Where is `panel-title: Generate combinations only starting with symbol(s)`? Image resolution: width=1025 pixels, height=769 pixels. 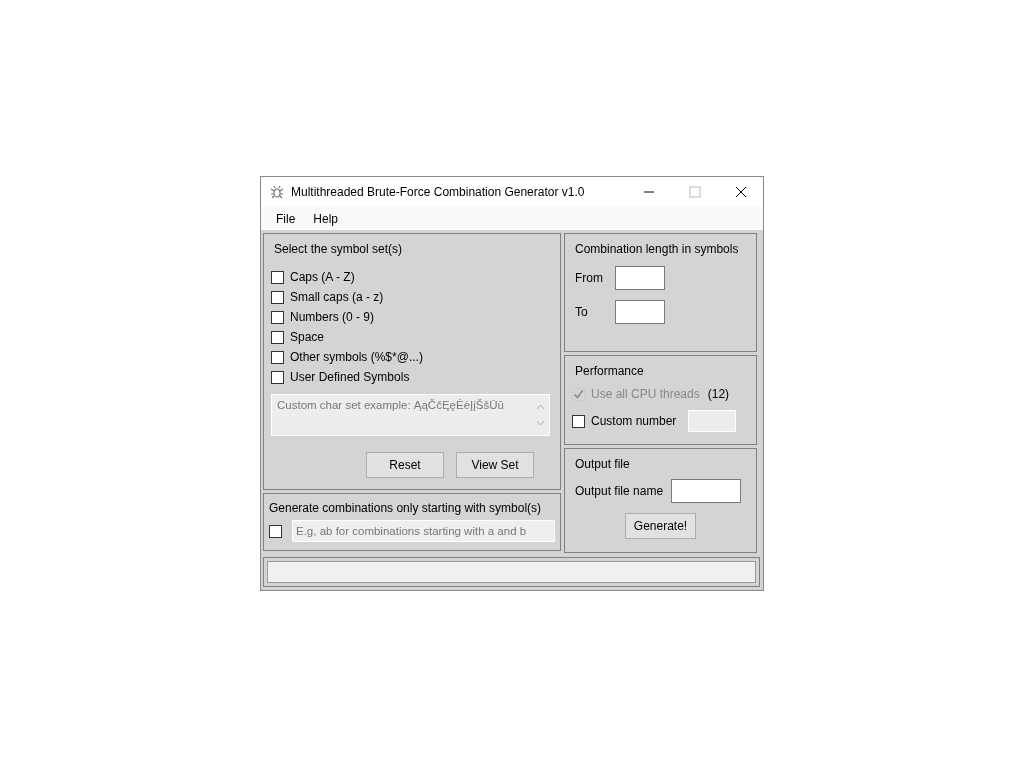
panel-title: Generate combinations only starting with symbol(s) is located at coordinates (406, 508).